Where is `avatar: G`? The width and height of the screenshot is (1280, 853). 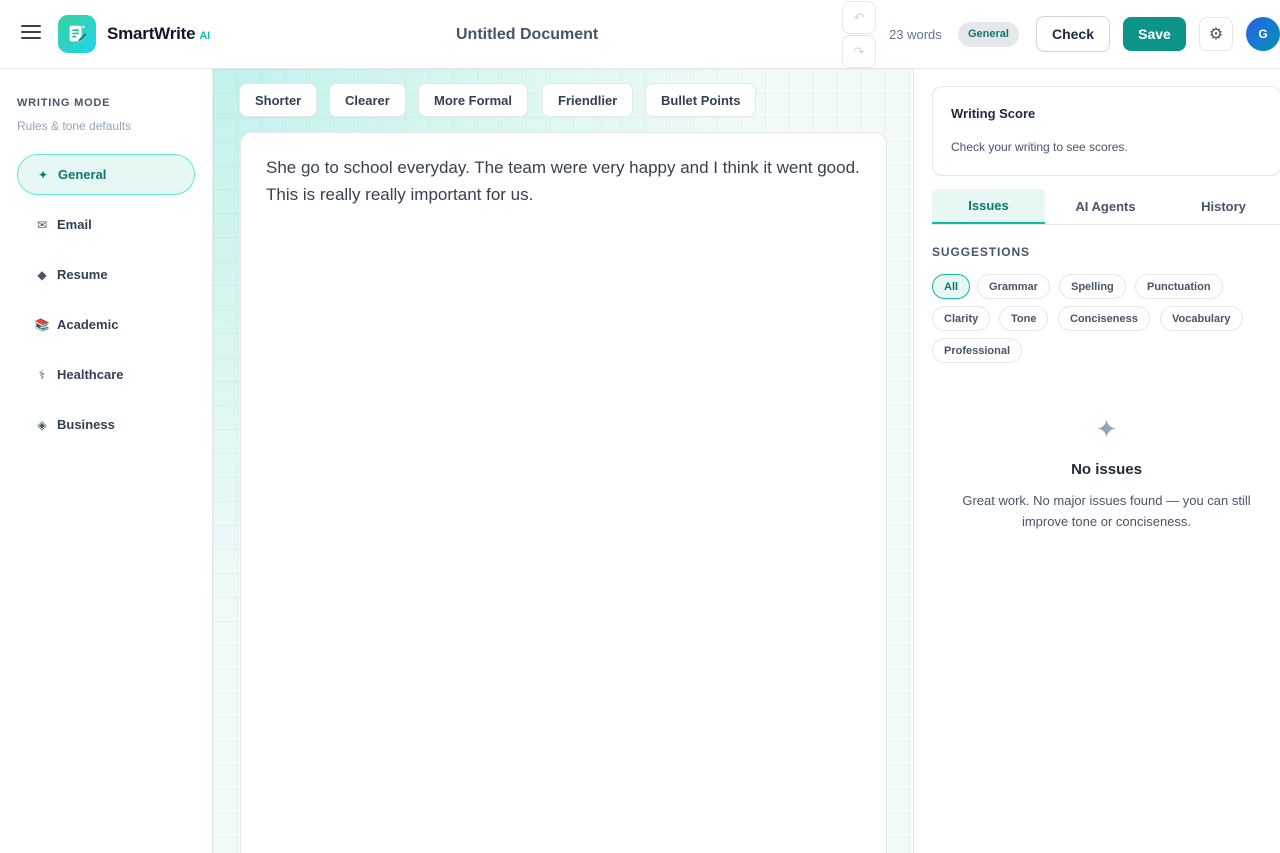 avatar: G is located at coordinates (1263, 34).